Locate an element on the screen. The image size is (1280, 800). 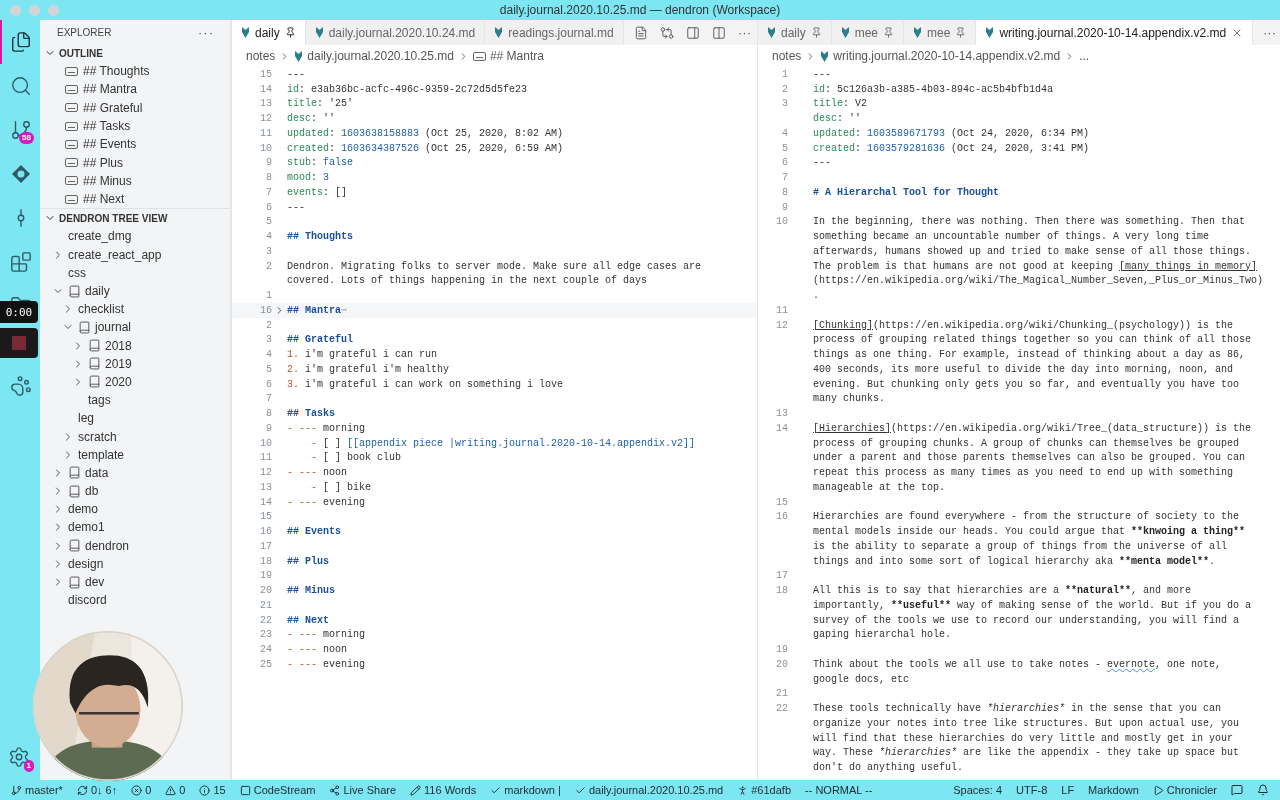
status-item: UTF-8 is located at coordinates (1032, 790).